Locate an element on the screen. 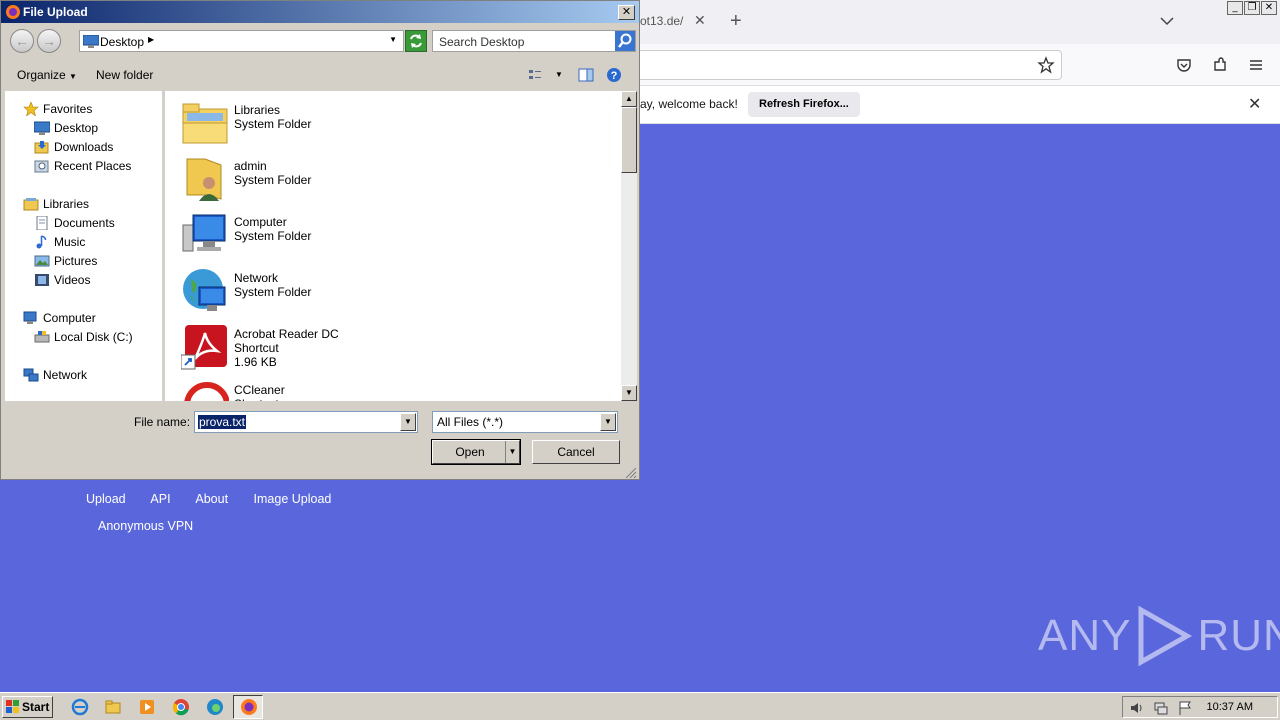 The height and width of the screenshot is (720, 1280). file-type-select: All Files (*.*) ▼ is located at coordinates (525, 422).